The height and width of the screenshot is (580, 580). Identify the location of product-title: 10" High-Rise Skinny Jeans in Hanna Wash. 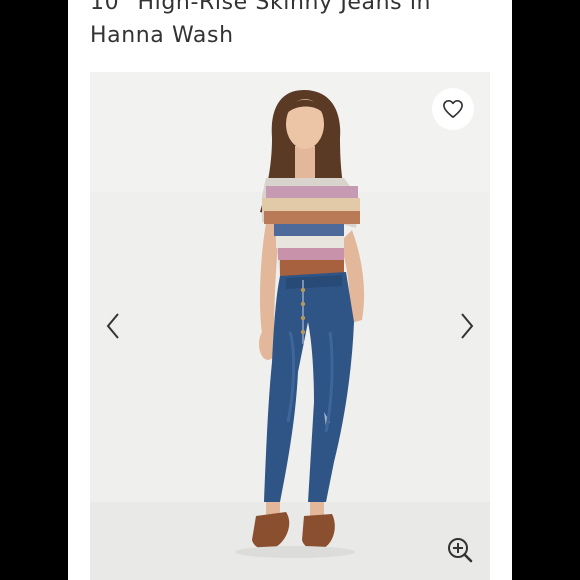
(261, 24).